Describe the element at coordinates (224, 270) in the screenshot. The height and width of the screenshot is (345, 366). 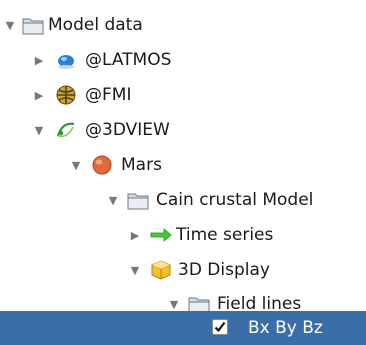
I see `tree-node-label: 3D Display` at that location.